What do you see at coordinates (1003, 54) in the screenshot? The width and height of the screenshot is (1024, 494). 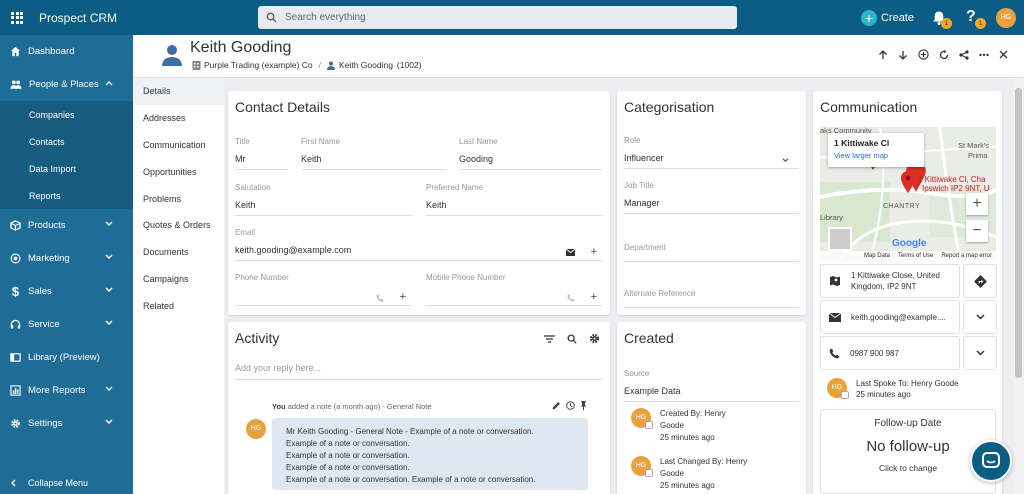 I see `close-button` at bounding box center [1003, 54].